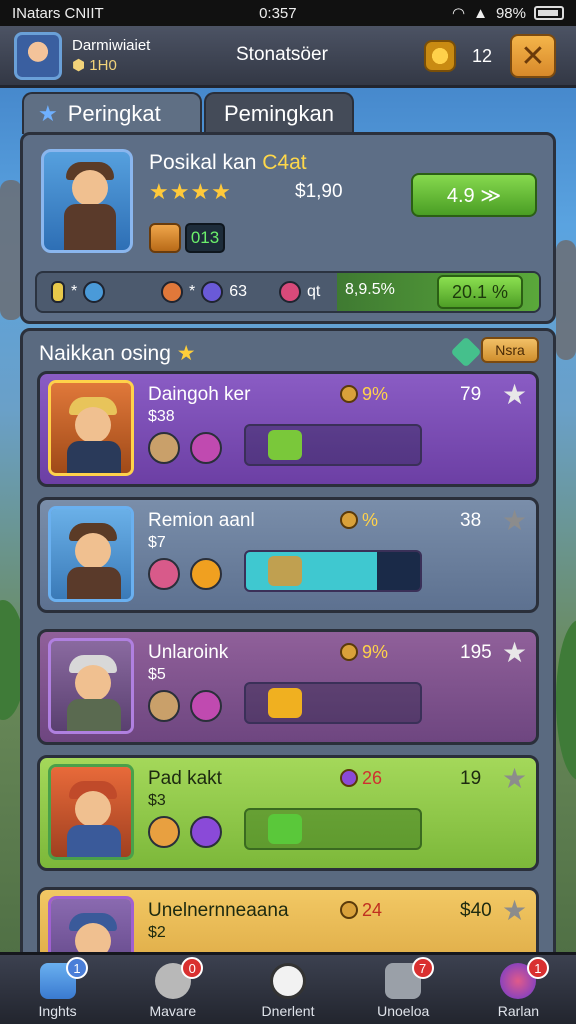 This screenshot has width=576, height=1024. What do you see at coordinates (58, 13) in the screenshot?
I see `carrier-label: INatars CNIIT` at bounding box center [58, 13].